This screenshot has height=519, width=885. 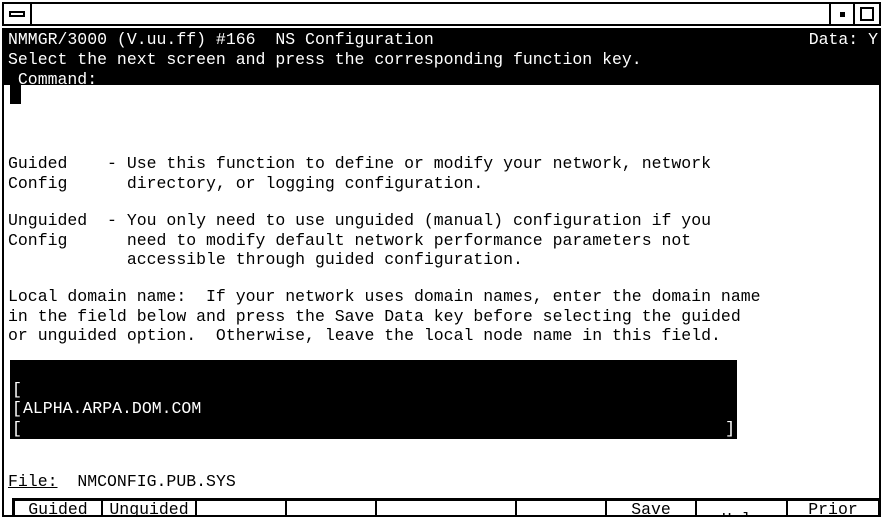 What do you see at coordinates (742, 512) in the screenshot?
I see `fkey-label-line1: Help` at bounding box center [742, 512].